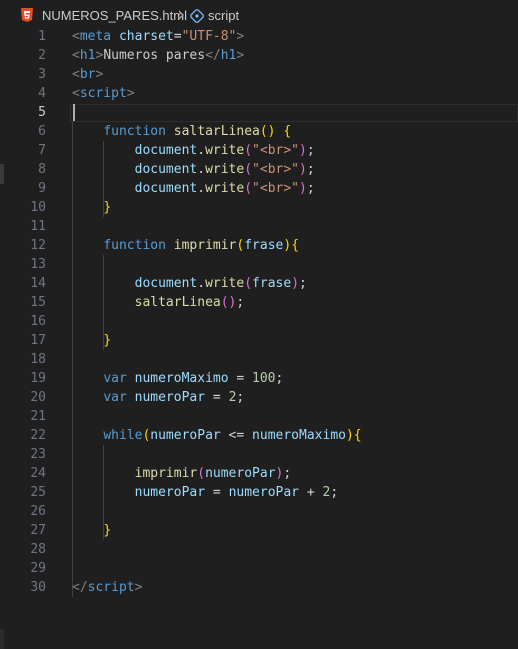  Describe the element at coordinates (114, 15) in the screenshot. I see `breadcrumb-file: NUMEROS_PARES.html` at that location.